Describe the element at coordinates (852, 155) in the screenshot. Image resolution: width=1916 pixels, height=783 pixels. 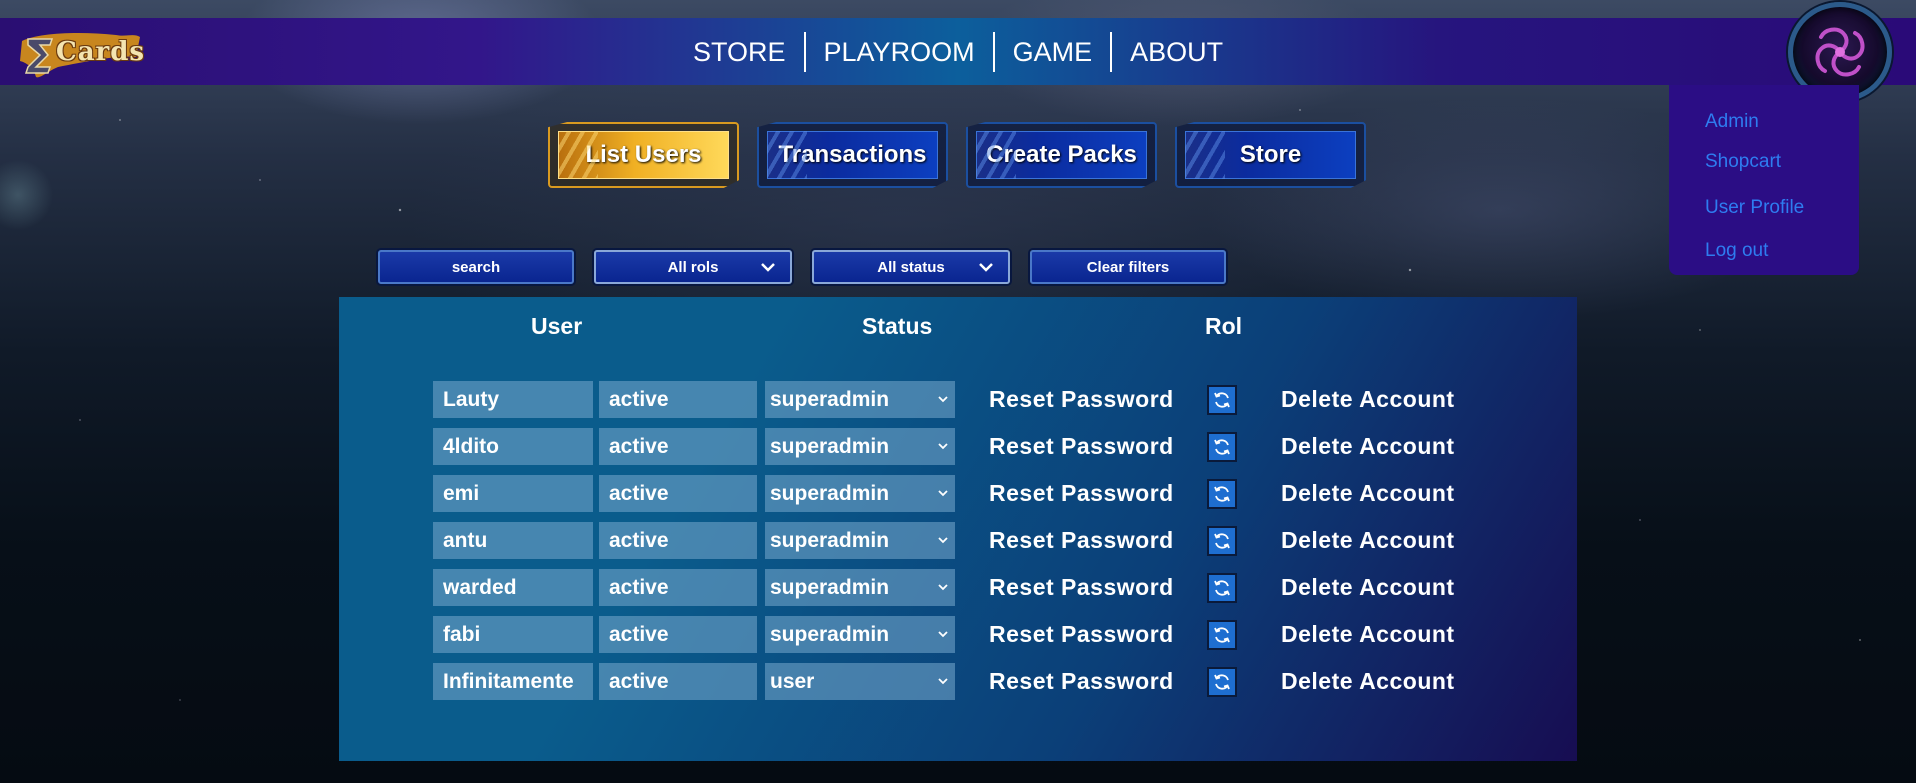
I see `tab-transactions: Transactions` at that location.